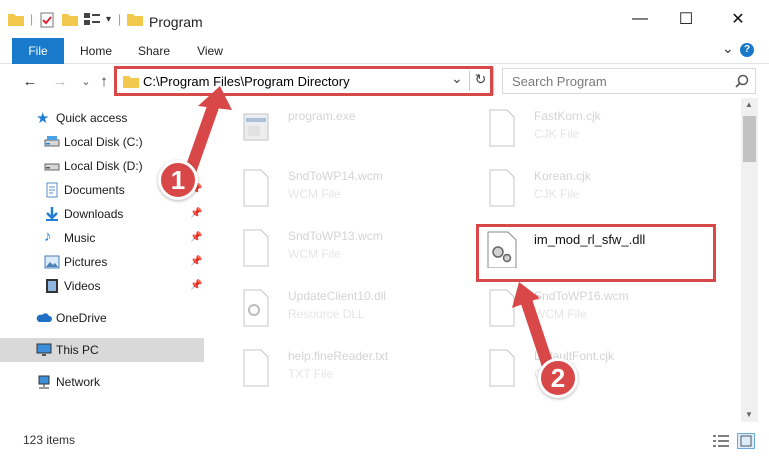 Image resolution: width=769 pixels, height=468 pixels. I want to click on new-folder-icon, so click(70, 20).